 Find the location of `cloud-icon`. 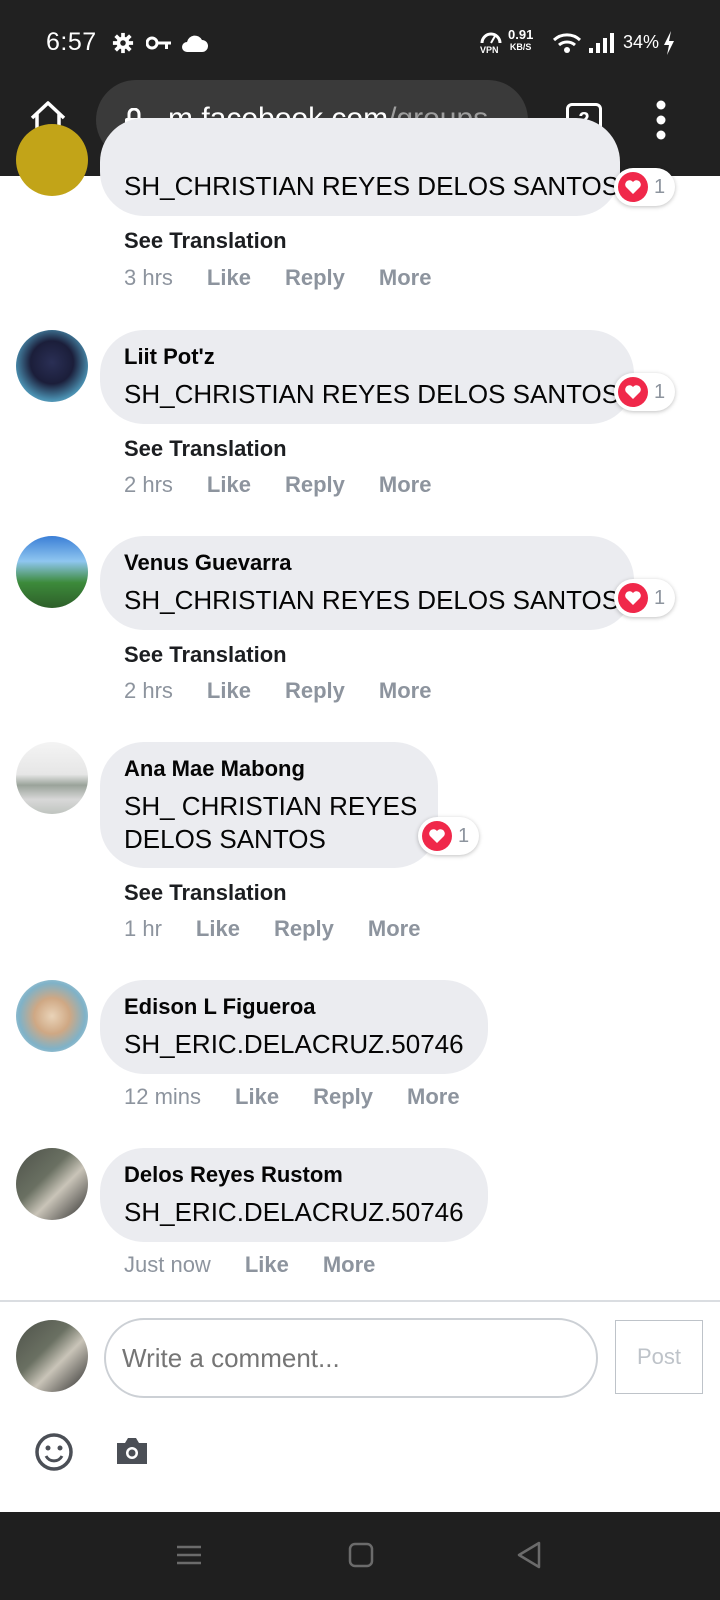

cloud-icon is located at coordinates (195, 43).